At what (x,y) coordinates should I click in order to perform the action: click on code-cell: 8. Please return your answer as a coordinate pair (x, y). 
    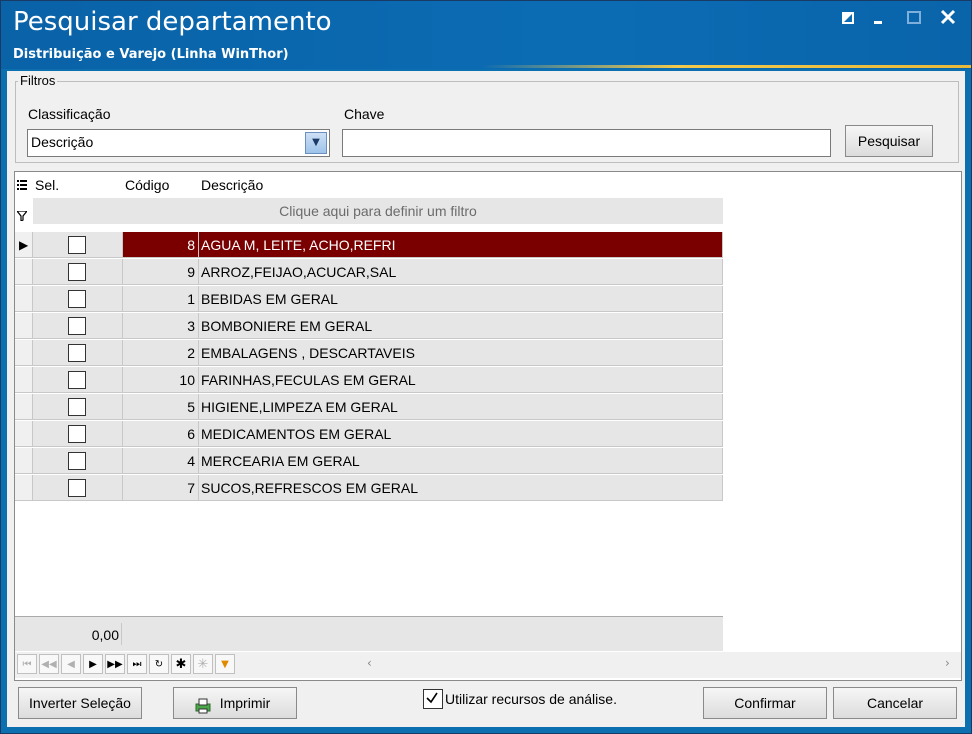
    Looking at the image, I should click on (161, 245).